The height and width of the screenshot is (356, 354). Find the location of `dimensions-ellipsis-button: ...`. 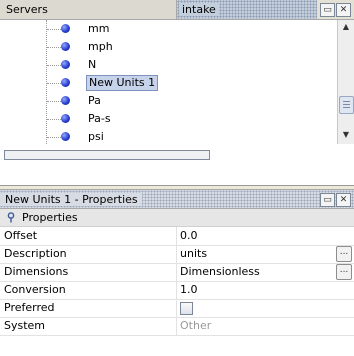

dimensions-ellipsis-button: ... is located at coordinates (344, 272).